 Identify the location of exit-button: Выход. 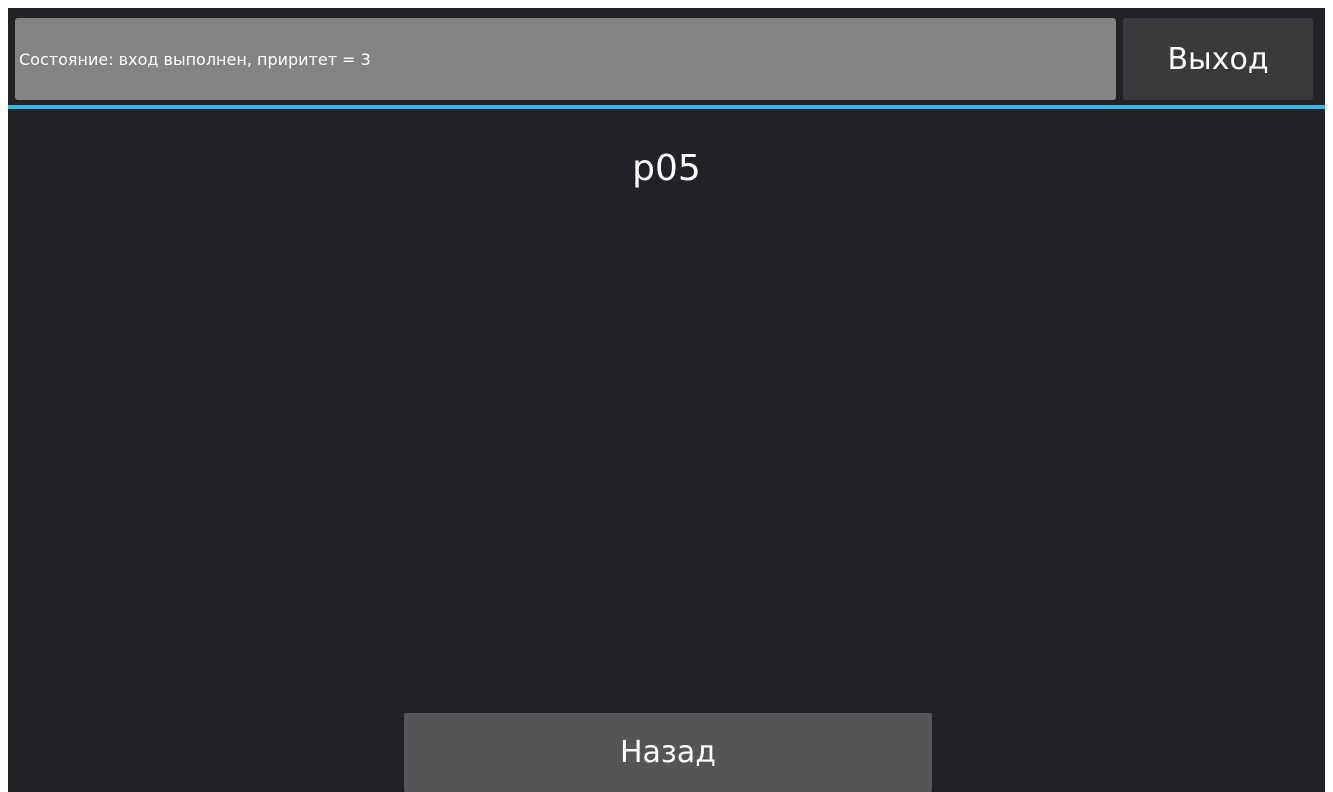
(1218, 59).